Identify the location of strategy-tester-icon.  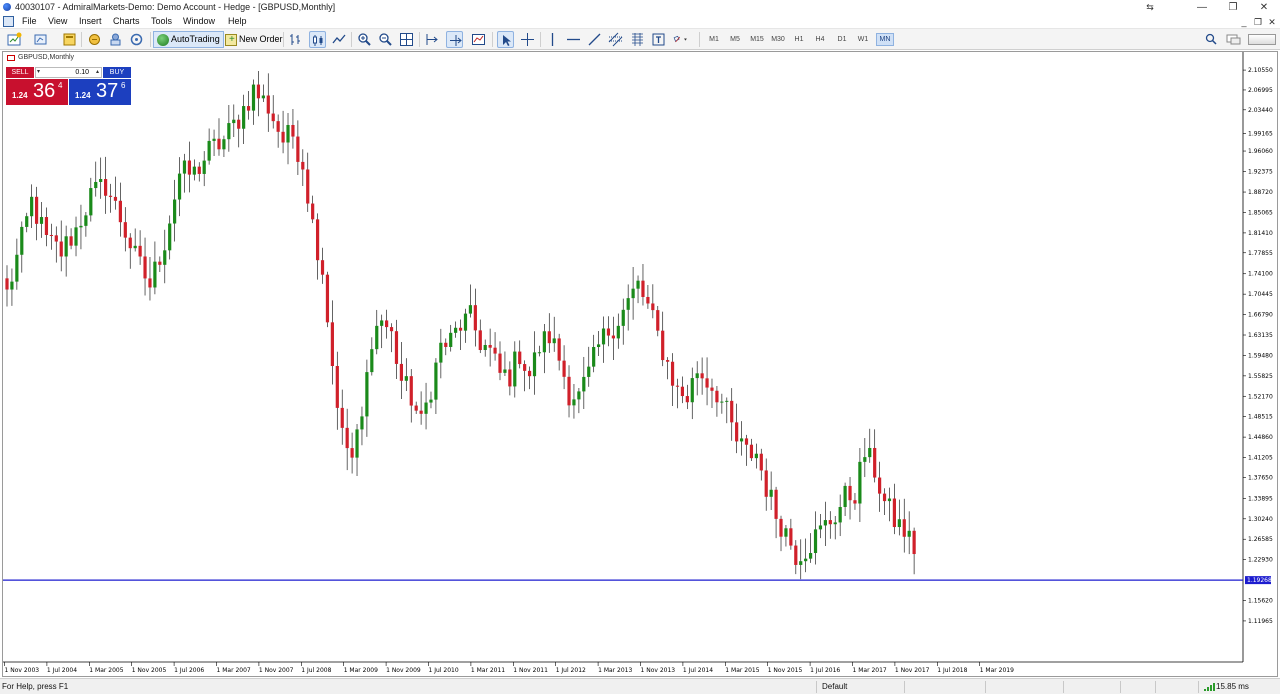
(136, 39).